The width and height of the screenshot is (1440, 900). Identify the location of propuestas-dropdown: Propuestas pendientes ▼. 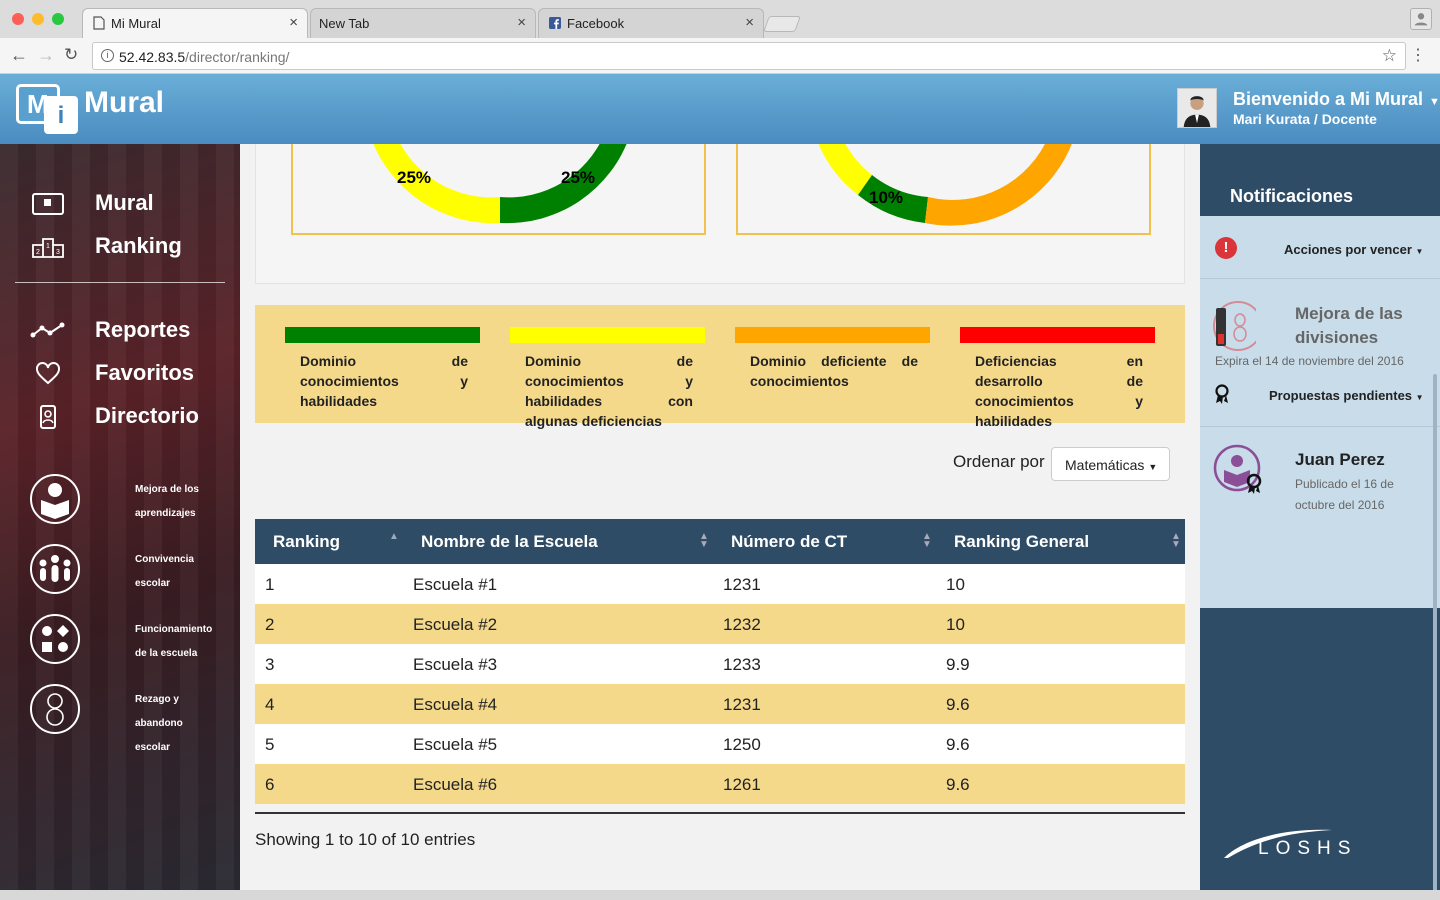
(1346, 395).